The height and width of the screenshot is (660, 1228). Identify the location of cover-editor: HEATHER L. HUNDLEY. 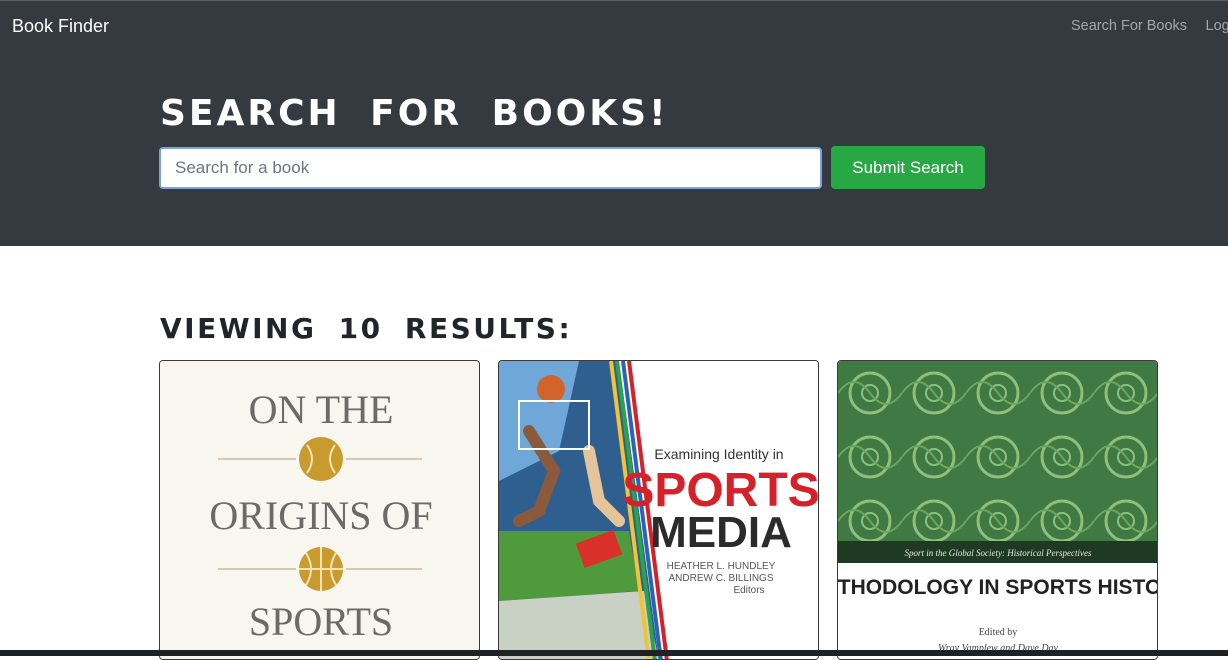
(721, 566).